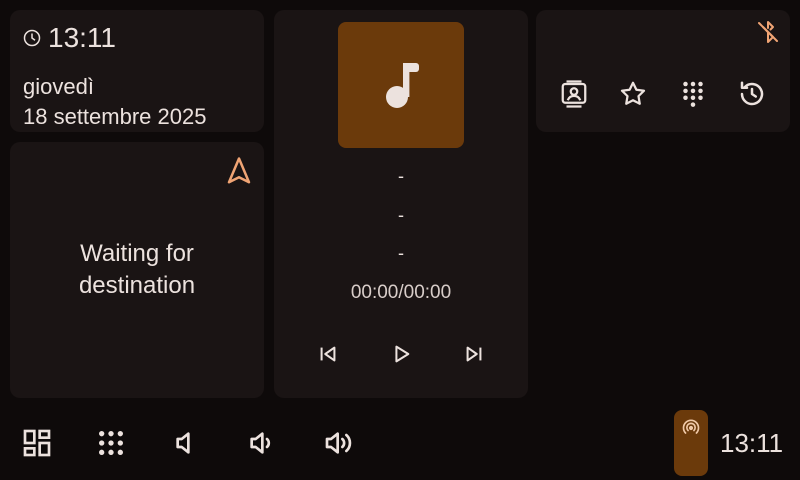 Image resolution: width=800 pixels, height=480 pixels. Describe the element at coordinates (768, 32) in the screenshot. I see `bluetooth-disabled-icon` at that location.